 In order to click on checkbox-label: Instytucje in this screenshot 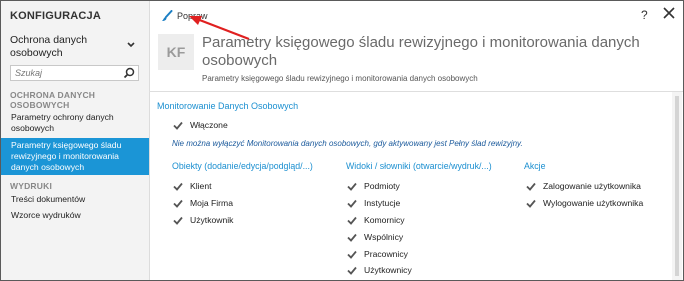, I will do `click(382, 203)`.